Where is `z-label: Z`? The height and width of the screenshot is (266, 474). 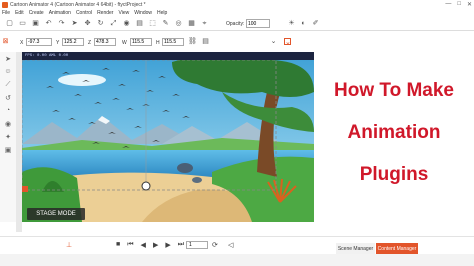
z-label: Z is located at coordinates (90, 43).